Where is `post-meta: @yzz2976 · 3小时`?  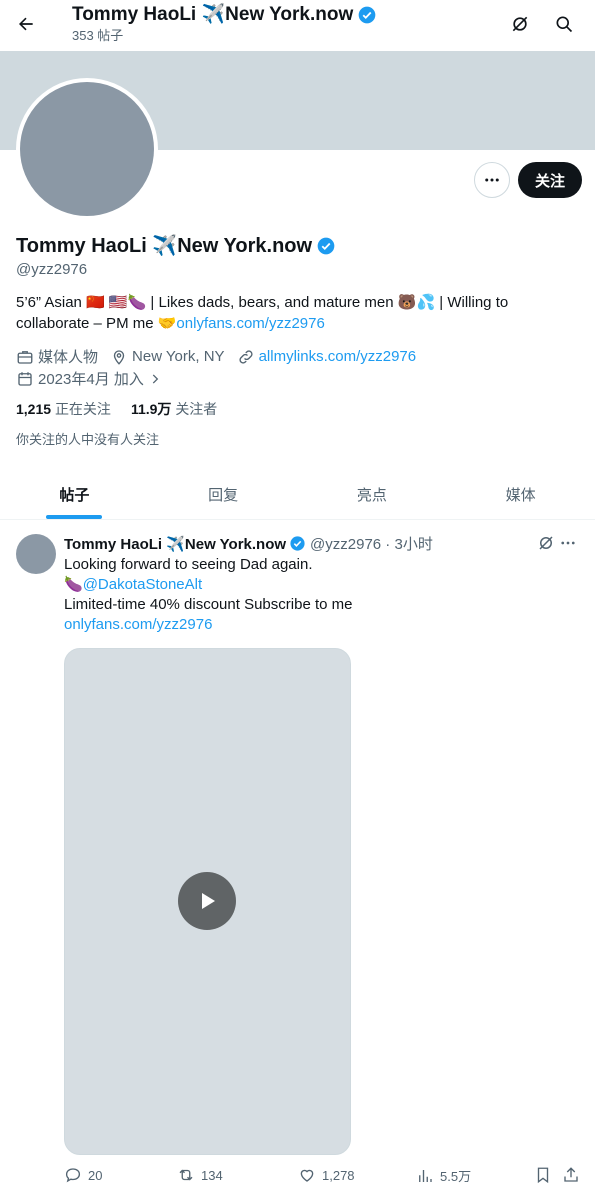
post-meta: @yzz2976 · 3小时 is located at coordinates (371, 543).